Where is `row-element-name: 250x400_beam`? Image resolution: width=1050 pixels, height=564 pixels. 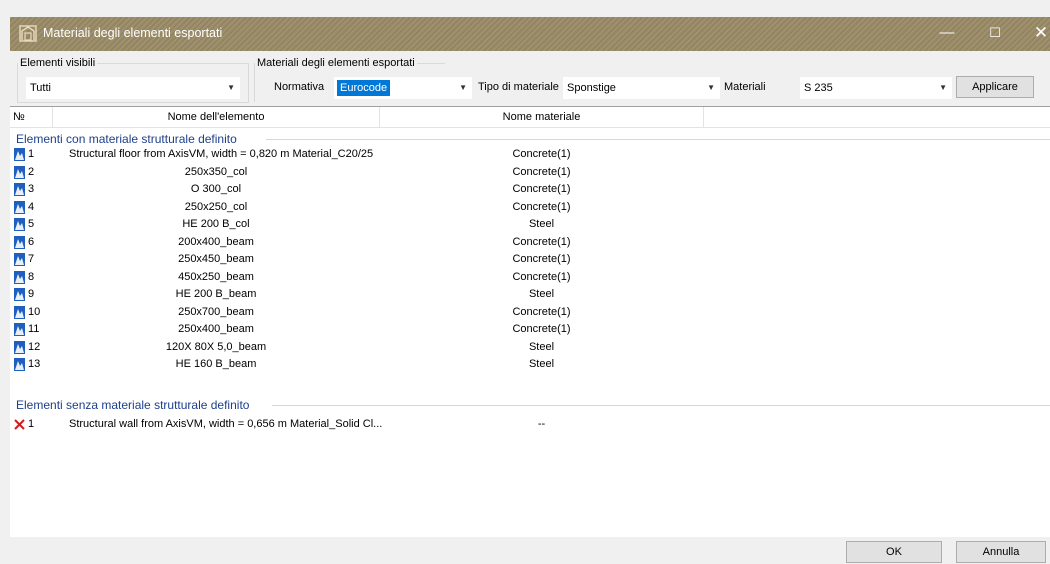
row-element-name: 250x400_beam is located at coordinates (216, 329).